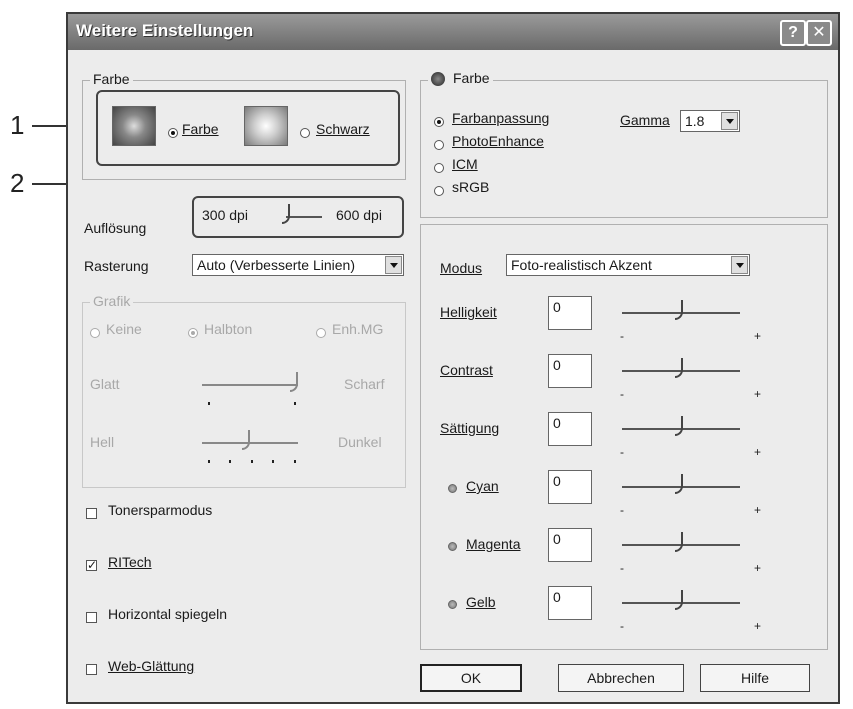 The width and height of the screenshot is (853, 709). What do you see at coordinates (439, 168) in the screenshot?
I see `icm-radio` at bounding box center [439, 168].